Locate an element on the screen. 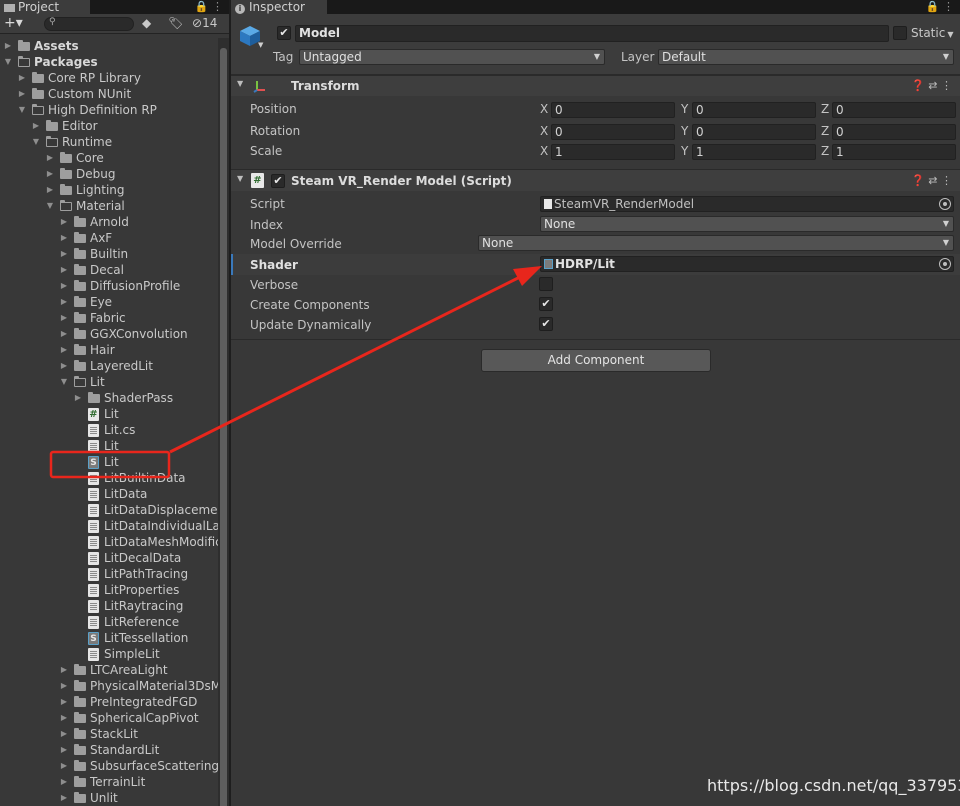 The height and width of the screenshot is (806, 960). active-checkbox: ✔ is located at coordinates (284, 33).